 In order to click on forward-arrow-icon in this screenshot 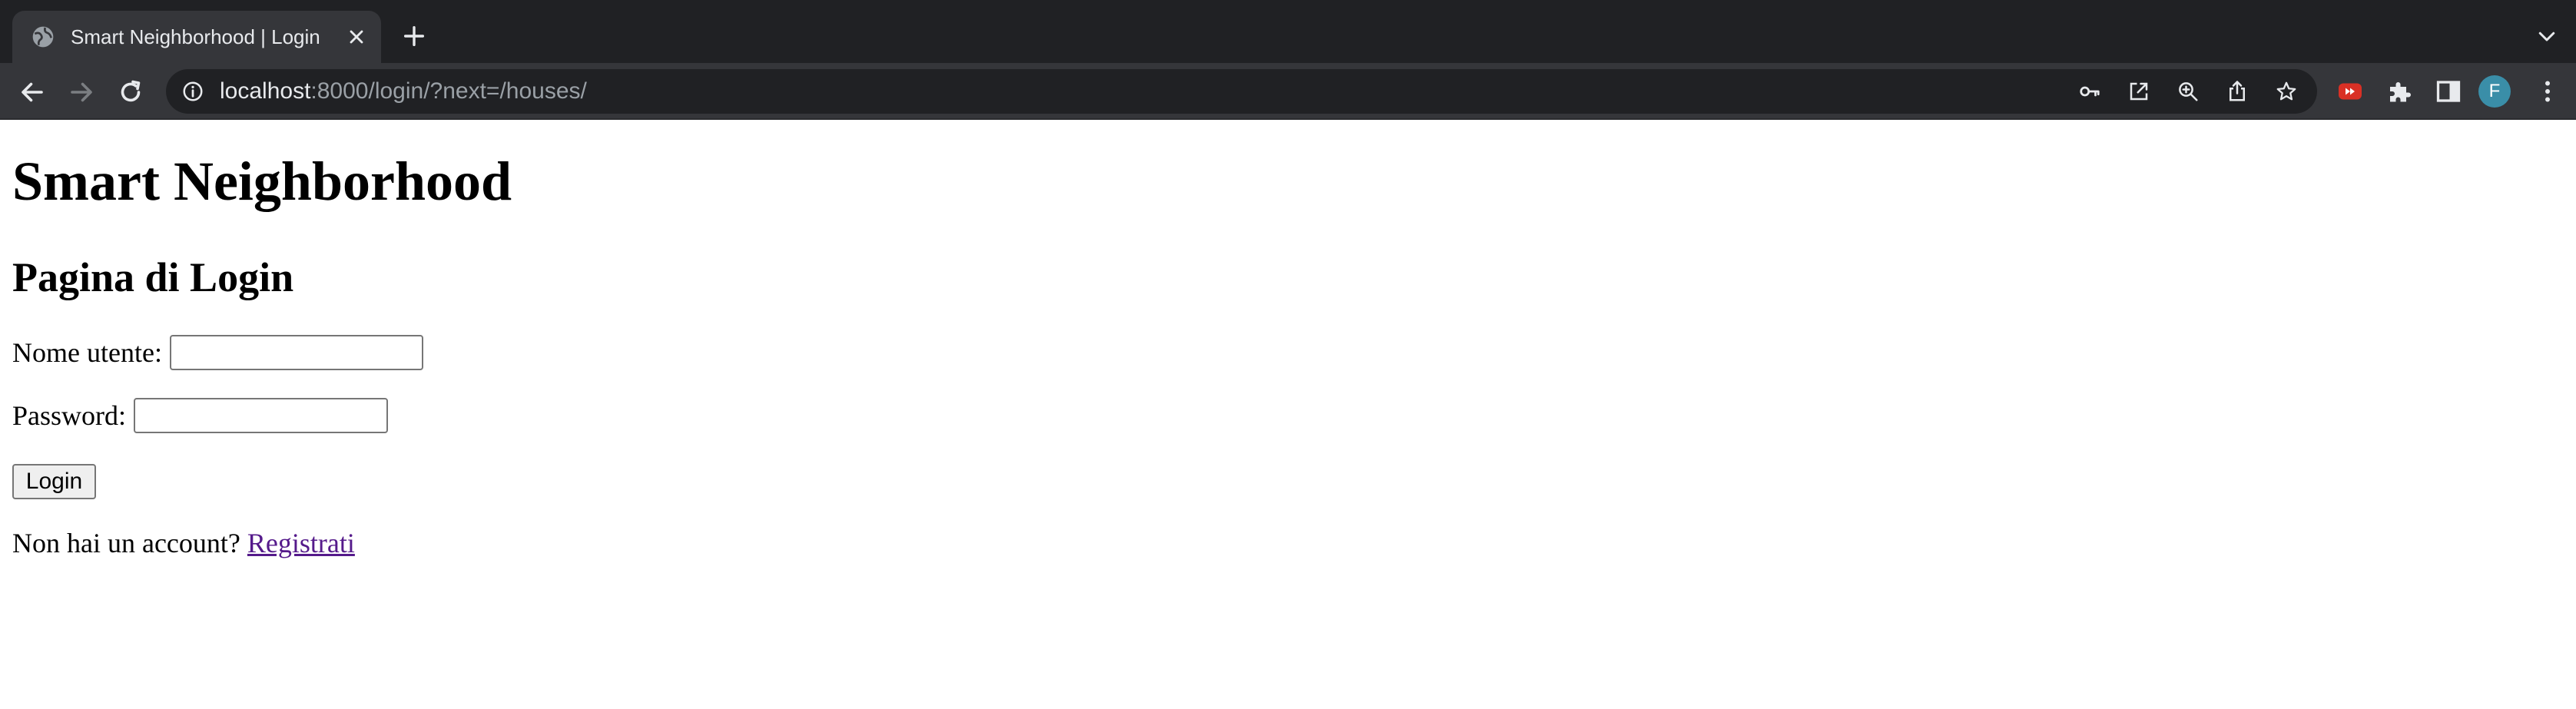, I will do `click(81, 92)`.